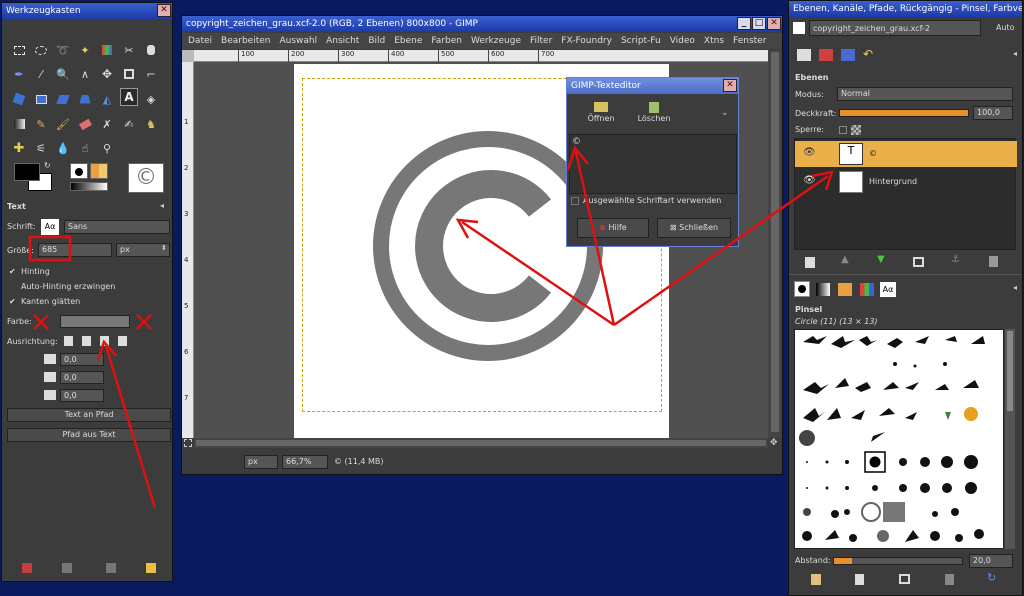 Image resolution: width=1024 pixels, height=596 pixels. I want to click on scissors-icon: ✂, so click(129, 50).